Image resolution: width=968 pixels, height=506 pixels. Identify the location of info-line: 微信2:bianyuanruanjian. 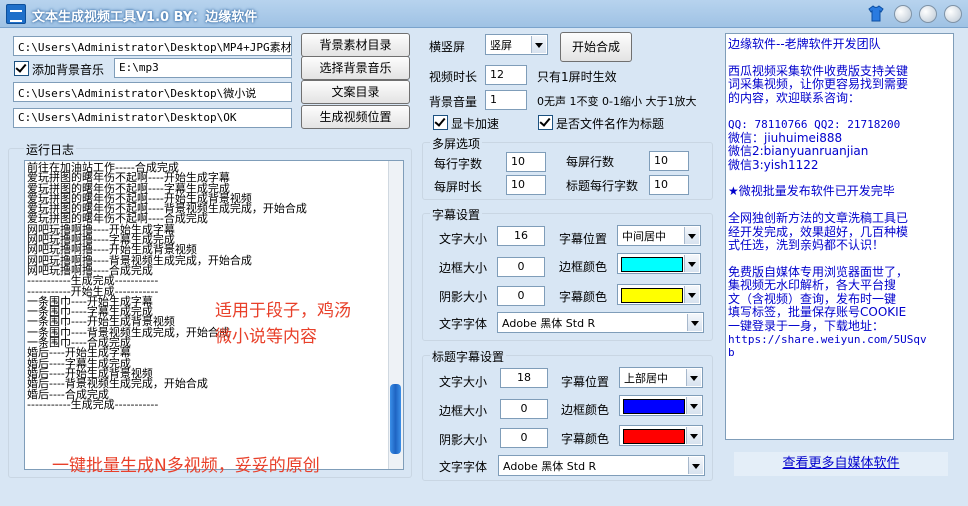
(798, 151).